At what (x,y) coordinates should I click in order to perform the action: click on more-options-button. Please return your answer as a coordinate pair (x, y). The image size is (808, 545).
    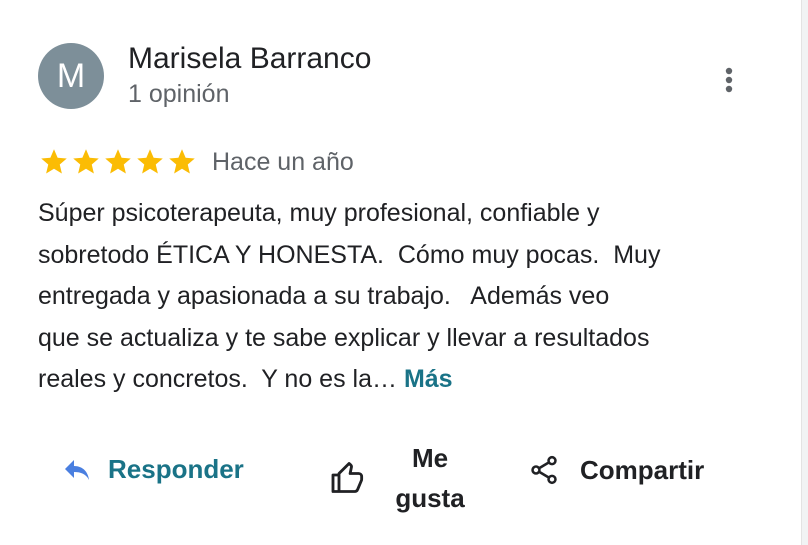
    Looking at the image, I should click on (729, 80).